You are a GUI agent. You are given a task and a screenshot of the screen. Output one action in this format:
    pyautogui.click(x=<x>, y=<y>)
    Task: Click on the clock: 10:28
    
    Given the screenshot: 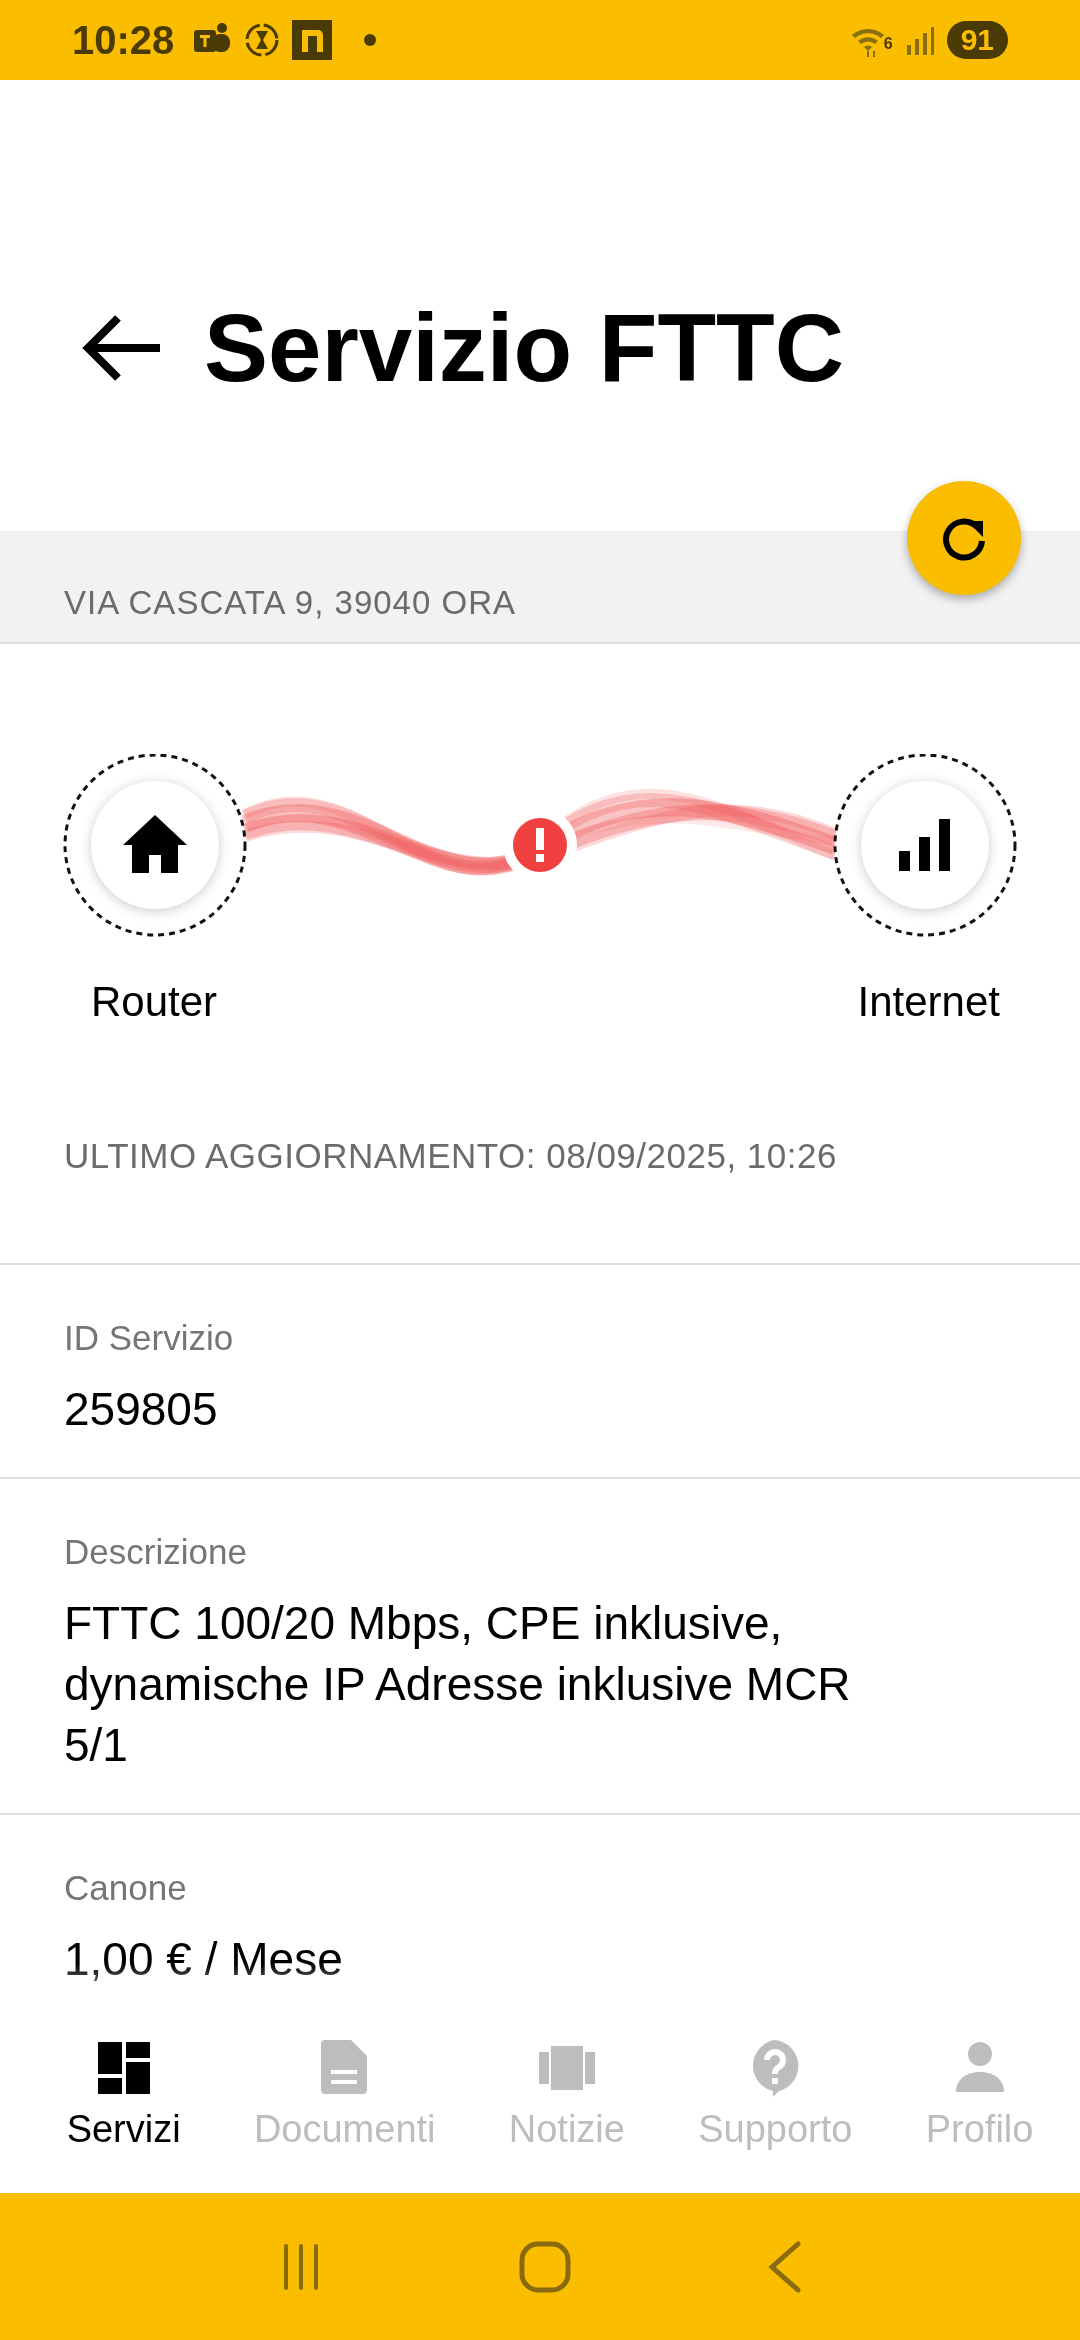 What is the action you would take?
    pyautogui.click(x=123, y=40)
    